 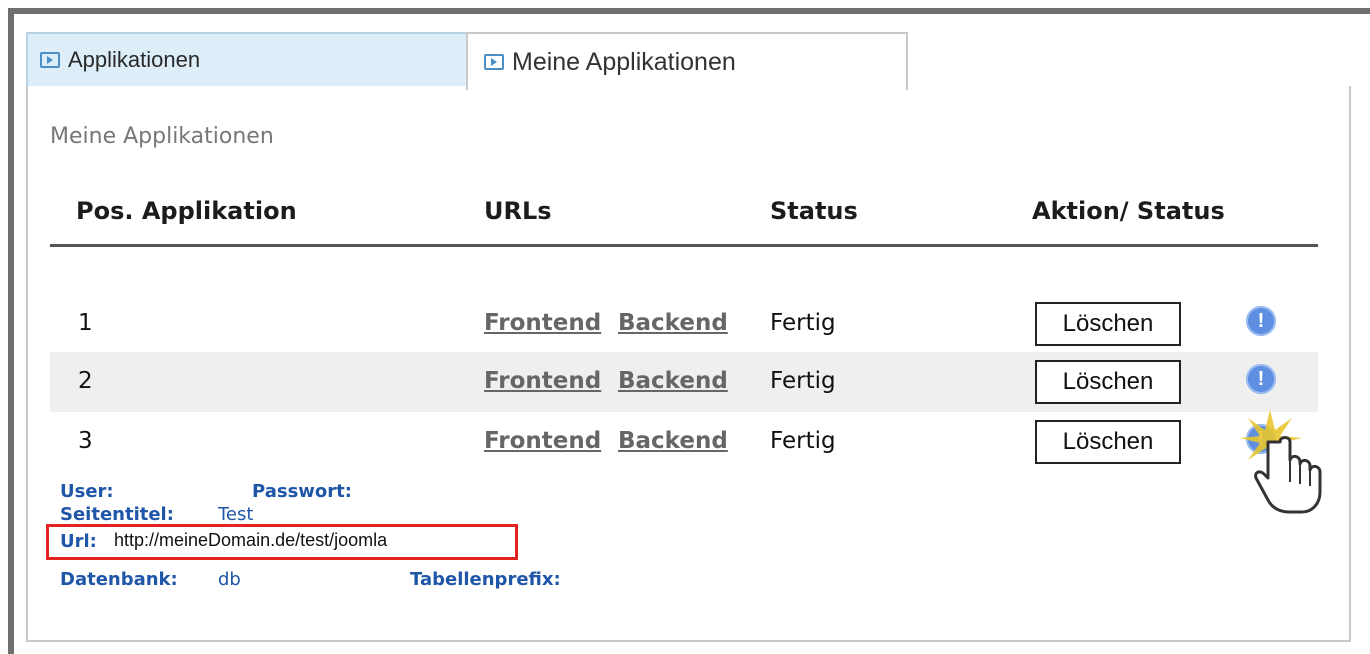 What do you see at coordinates (518, 211) in the screenshot?
I see `header-urls: URLs` at bounding box center [518, 211].